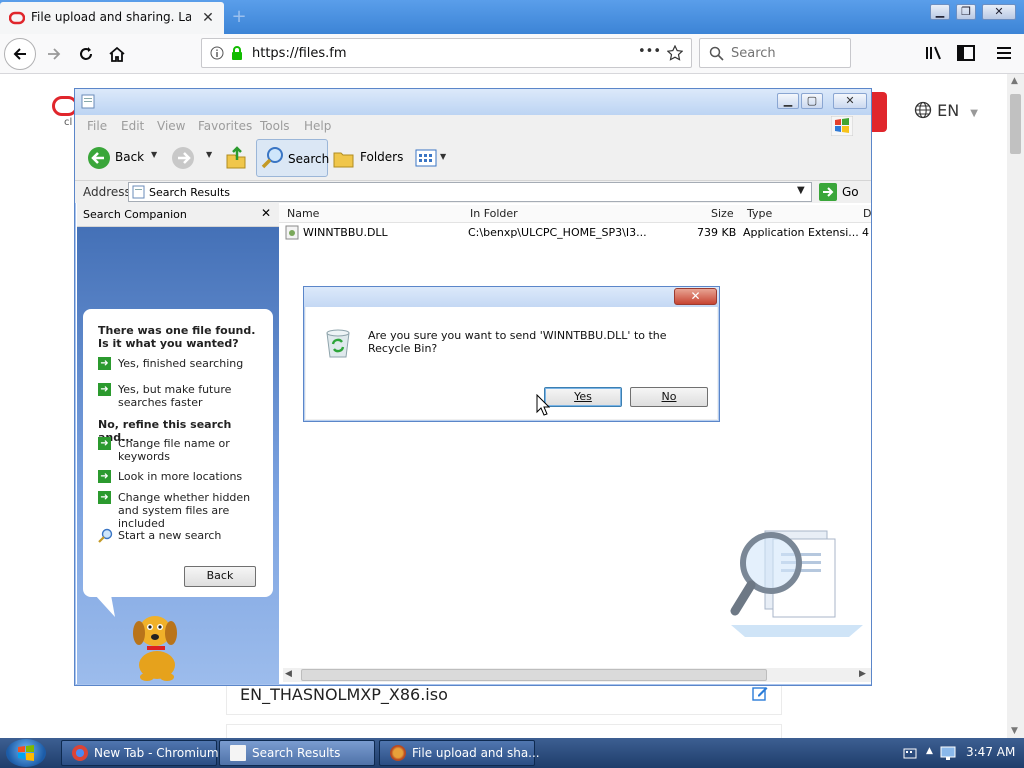 The width and height of the screenshot is (1024, 768). What do you see at coordinates (669, 397) in the screenshot?
I see `no-button: No` at bounding box center [669, 397].